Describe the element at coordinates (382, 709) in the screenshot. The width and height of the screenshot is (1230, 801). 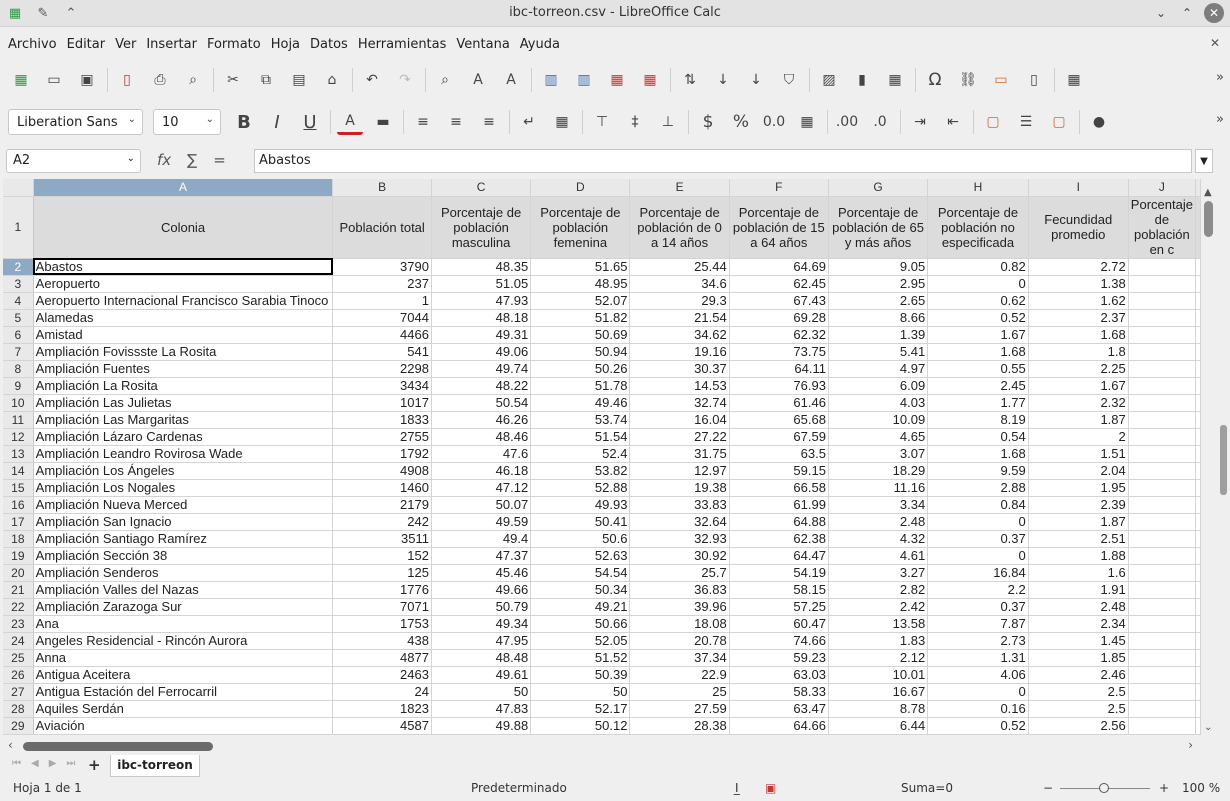
I see `number-cell: 1823` at that location.